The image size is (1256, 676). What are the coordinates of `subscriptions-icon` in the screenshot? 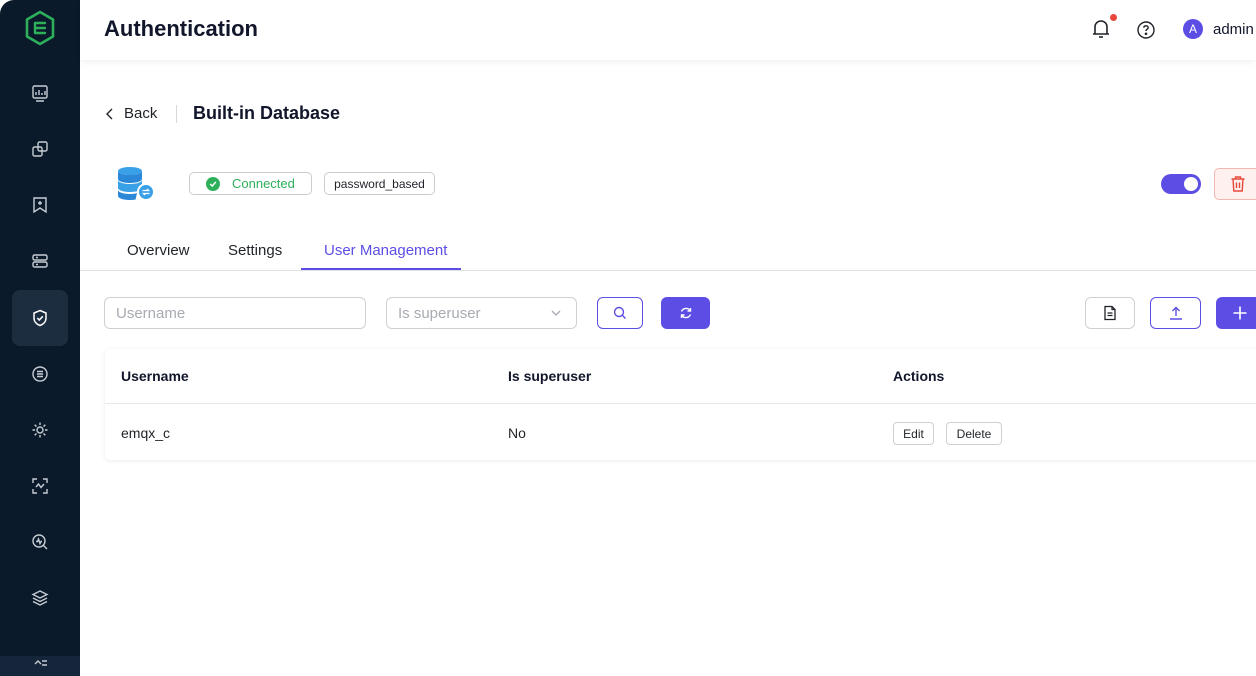 It's located at (40, 205).